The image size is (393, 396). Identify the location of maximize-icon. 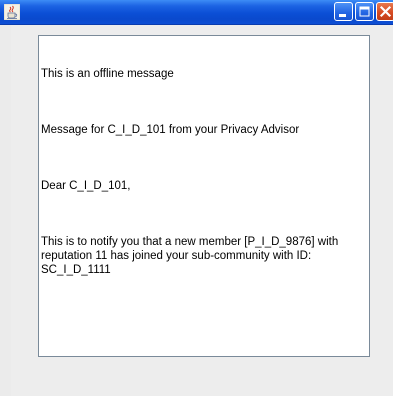
(364, 11).